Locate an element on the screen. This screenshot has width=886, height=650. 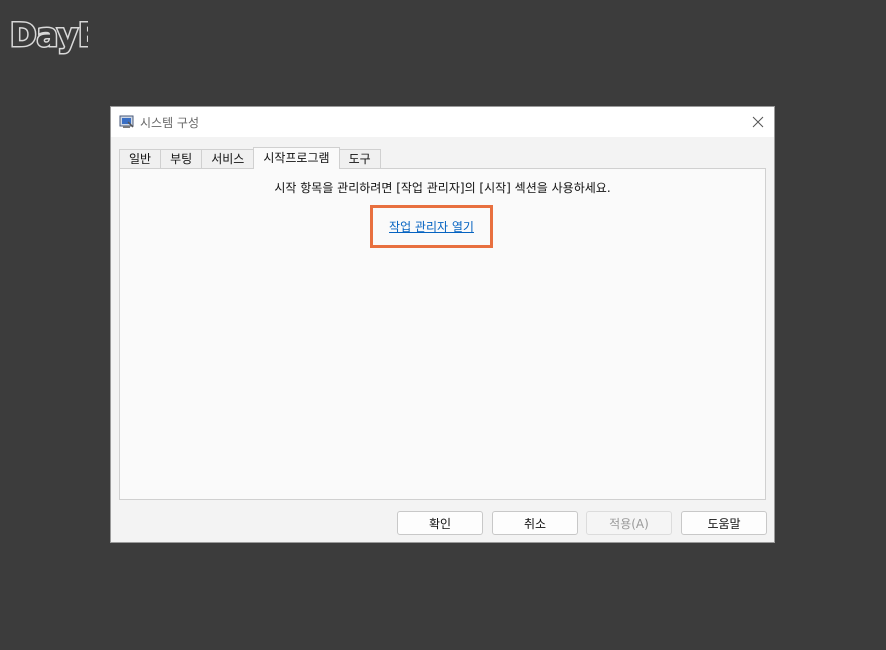
close-icon is located at coordinates (758, 122).